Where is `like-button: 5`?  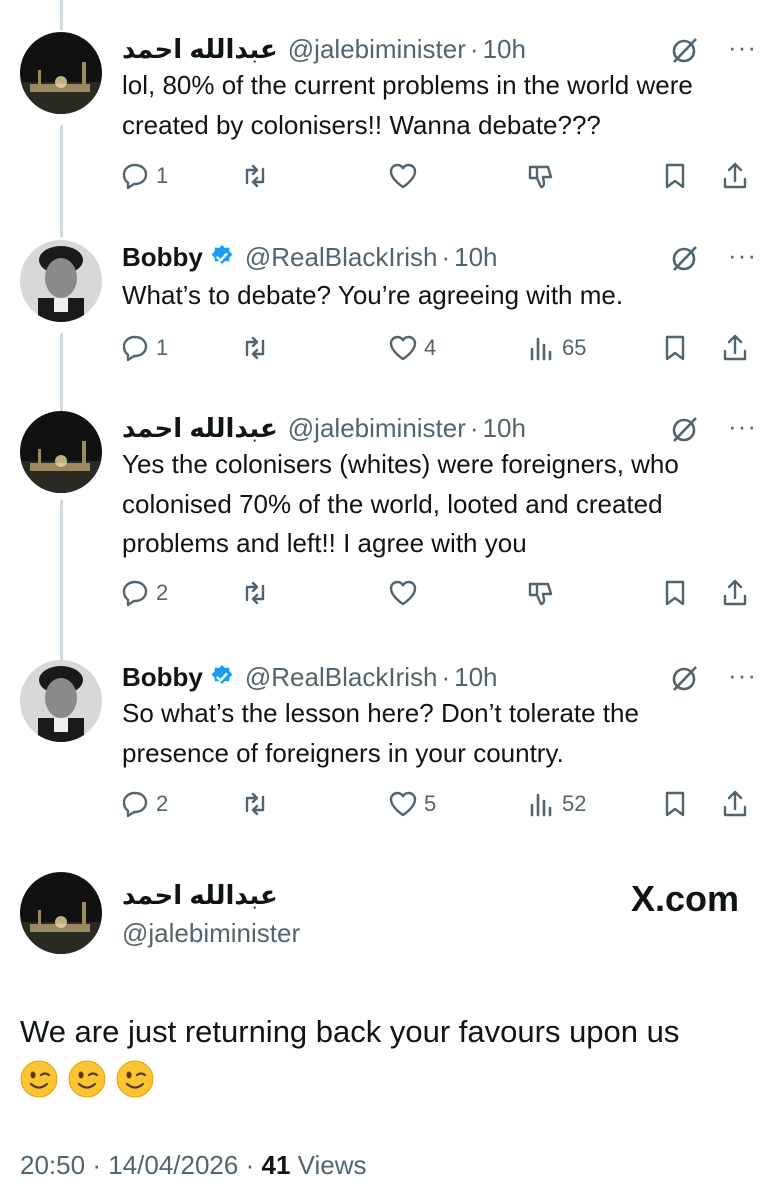 like-button: 5 is located at coordinates (412, 804).